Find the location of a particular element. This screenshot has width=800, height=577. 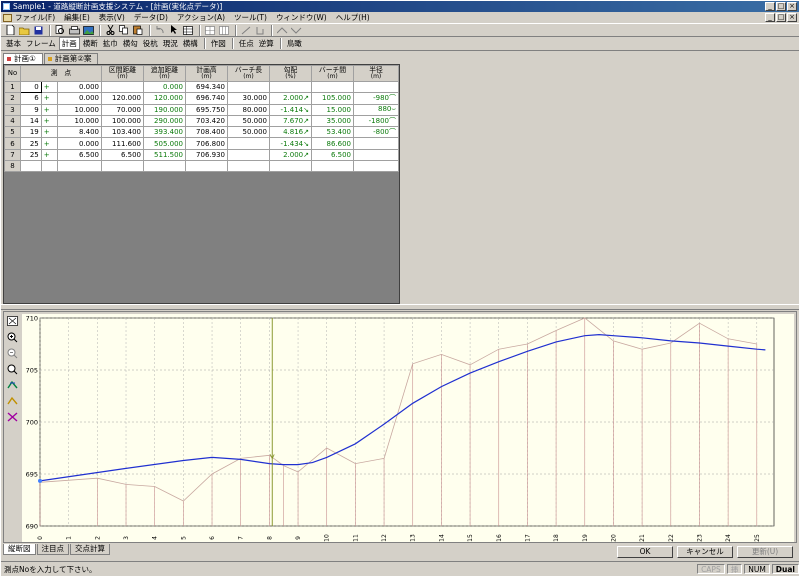

col-grade: 勾配 (%) is located at coordinates (290, 73).